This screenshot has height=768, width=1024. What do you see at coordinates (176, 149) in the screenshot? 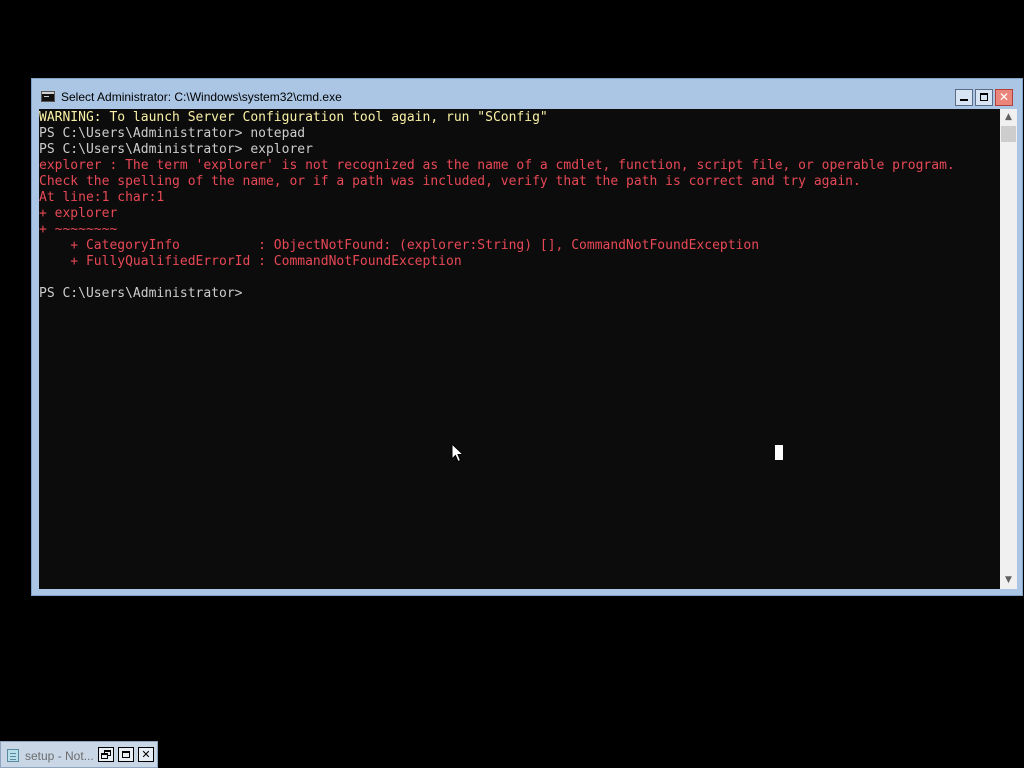
I see `console-line: PS C:\Users\Administrator> explorer` at bounding box center [176, 149].